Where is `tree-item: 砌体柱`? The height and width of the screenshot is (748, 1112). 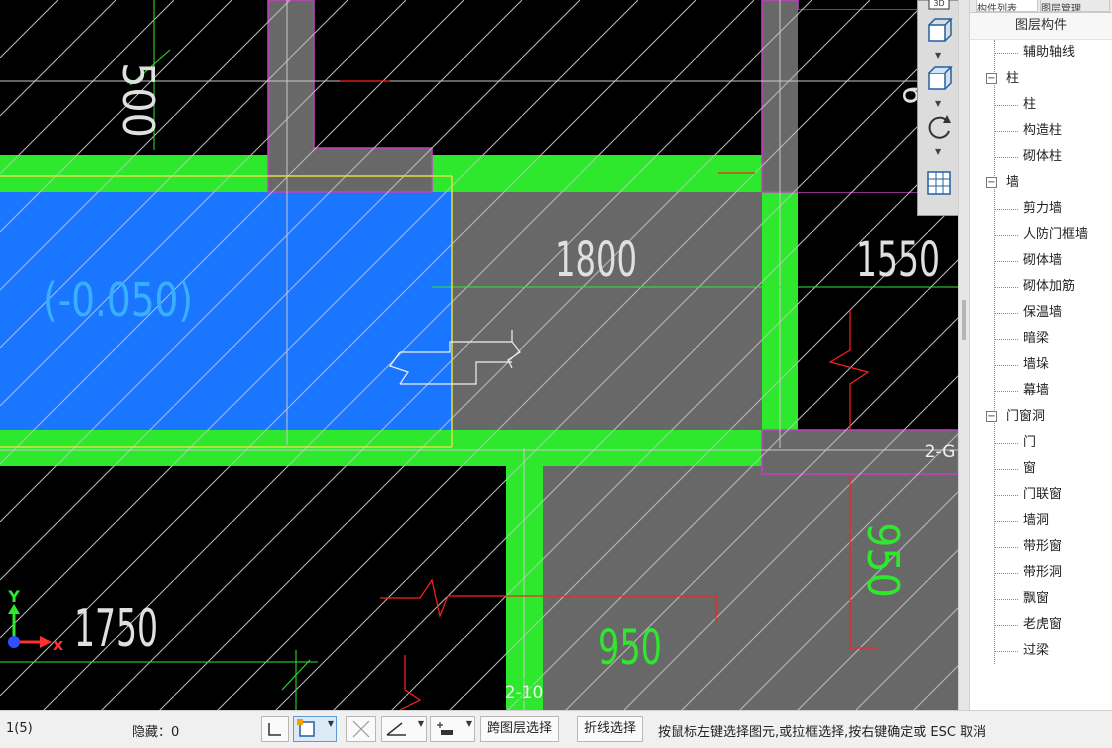
tree-item: 砌体柱 is located at coordinates (1041, 157).